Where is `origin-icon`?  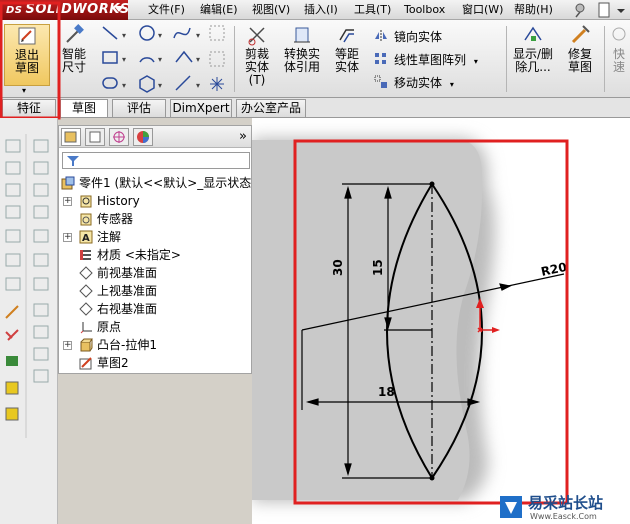
origin-icon is located at coordinates (86, 328).